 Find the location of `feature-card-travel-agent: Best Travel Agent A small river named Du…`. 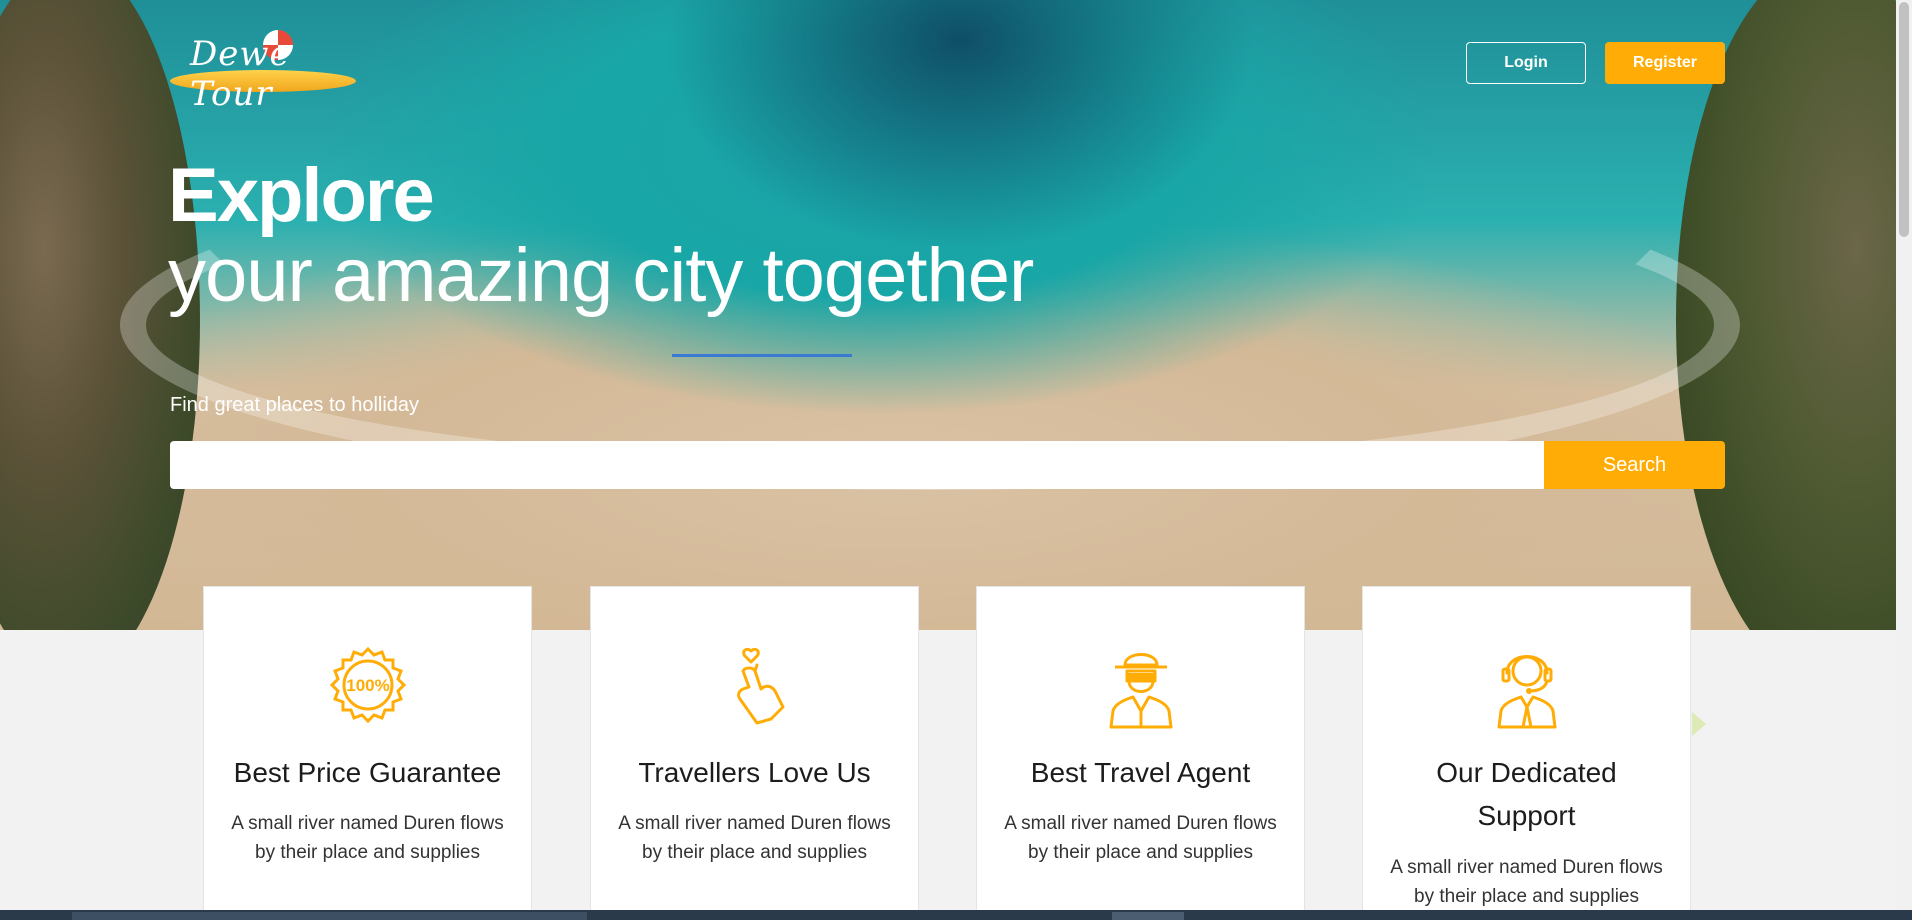

feature-card-travel-agent: Best Travel Agent A small river named Du… is located at coordinates (1140, 751).